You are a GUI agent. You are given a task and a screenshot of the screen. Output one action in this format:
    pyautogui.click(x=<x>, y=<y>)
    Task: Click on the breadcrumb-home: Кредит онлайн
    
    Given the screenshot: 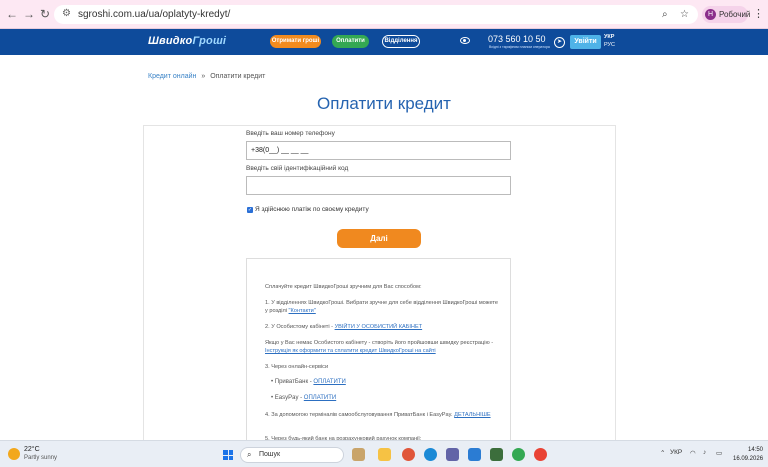 What is the action you would take?
    pyautogui.click(x=172, y=76)
    